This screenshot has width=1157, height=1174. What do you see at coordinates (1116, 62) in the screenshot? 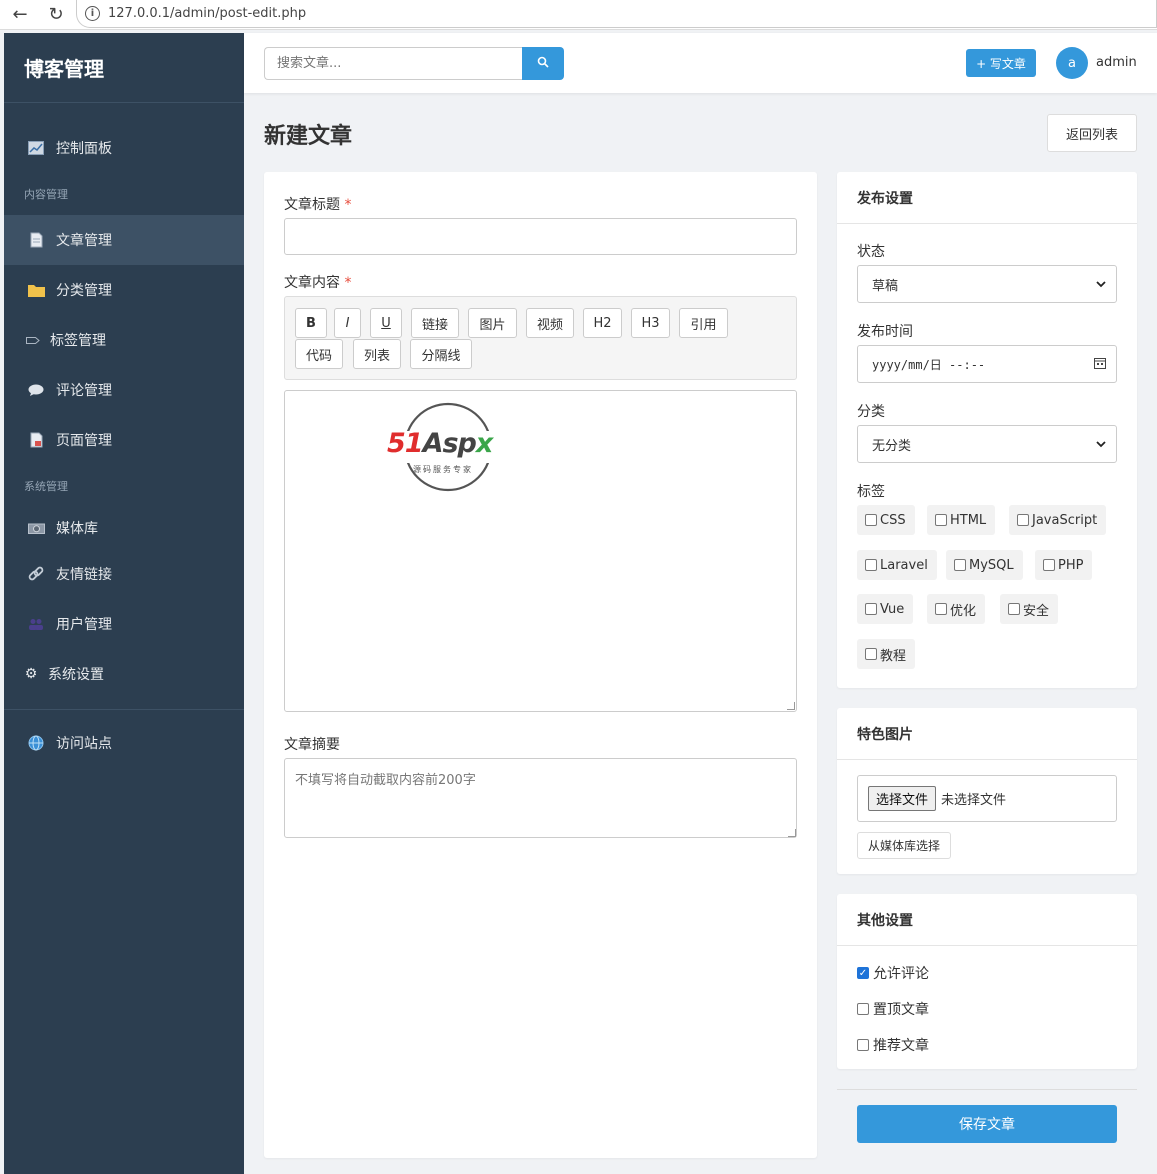
I see `username: admin` at bounding box center [1116, 62].